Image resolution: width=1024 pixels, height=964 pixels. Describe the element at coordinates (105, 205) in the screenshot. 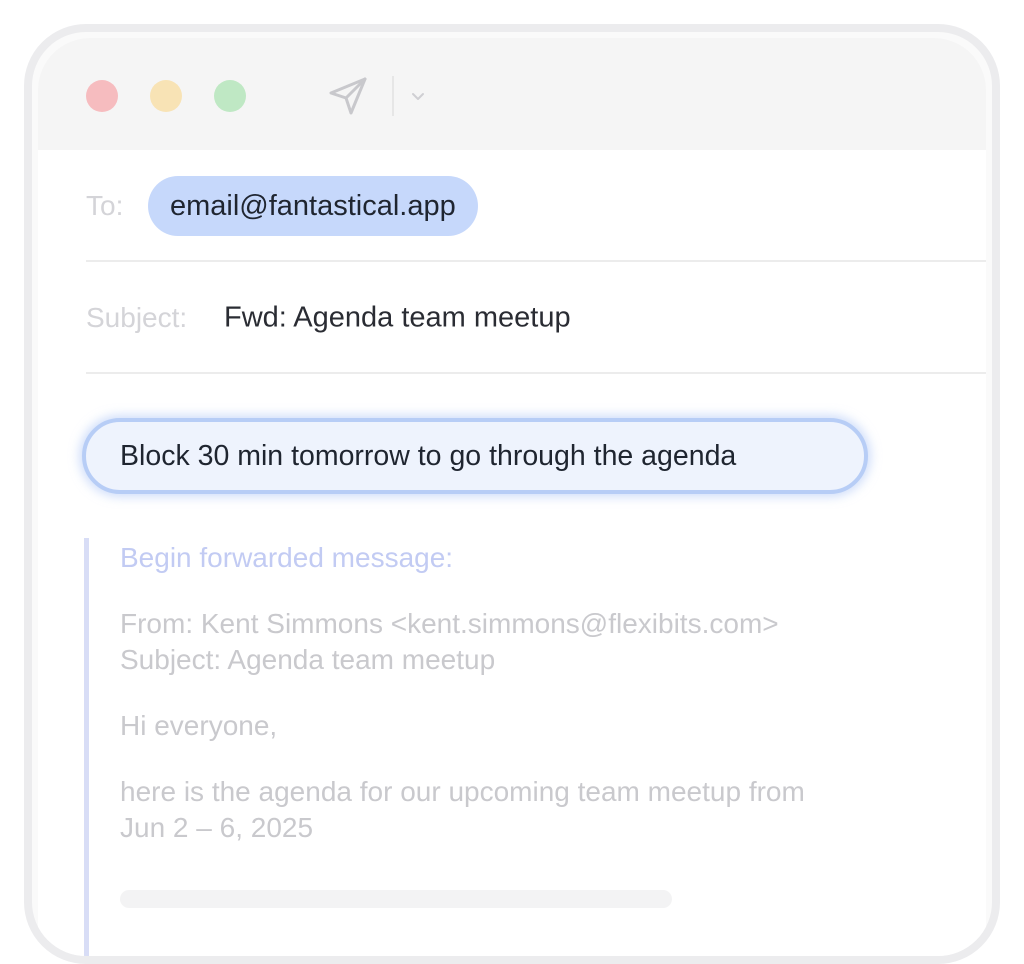

I see `to-label: To:` at that location.